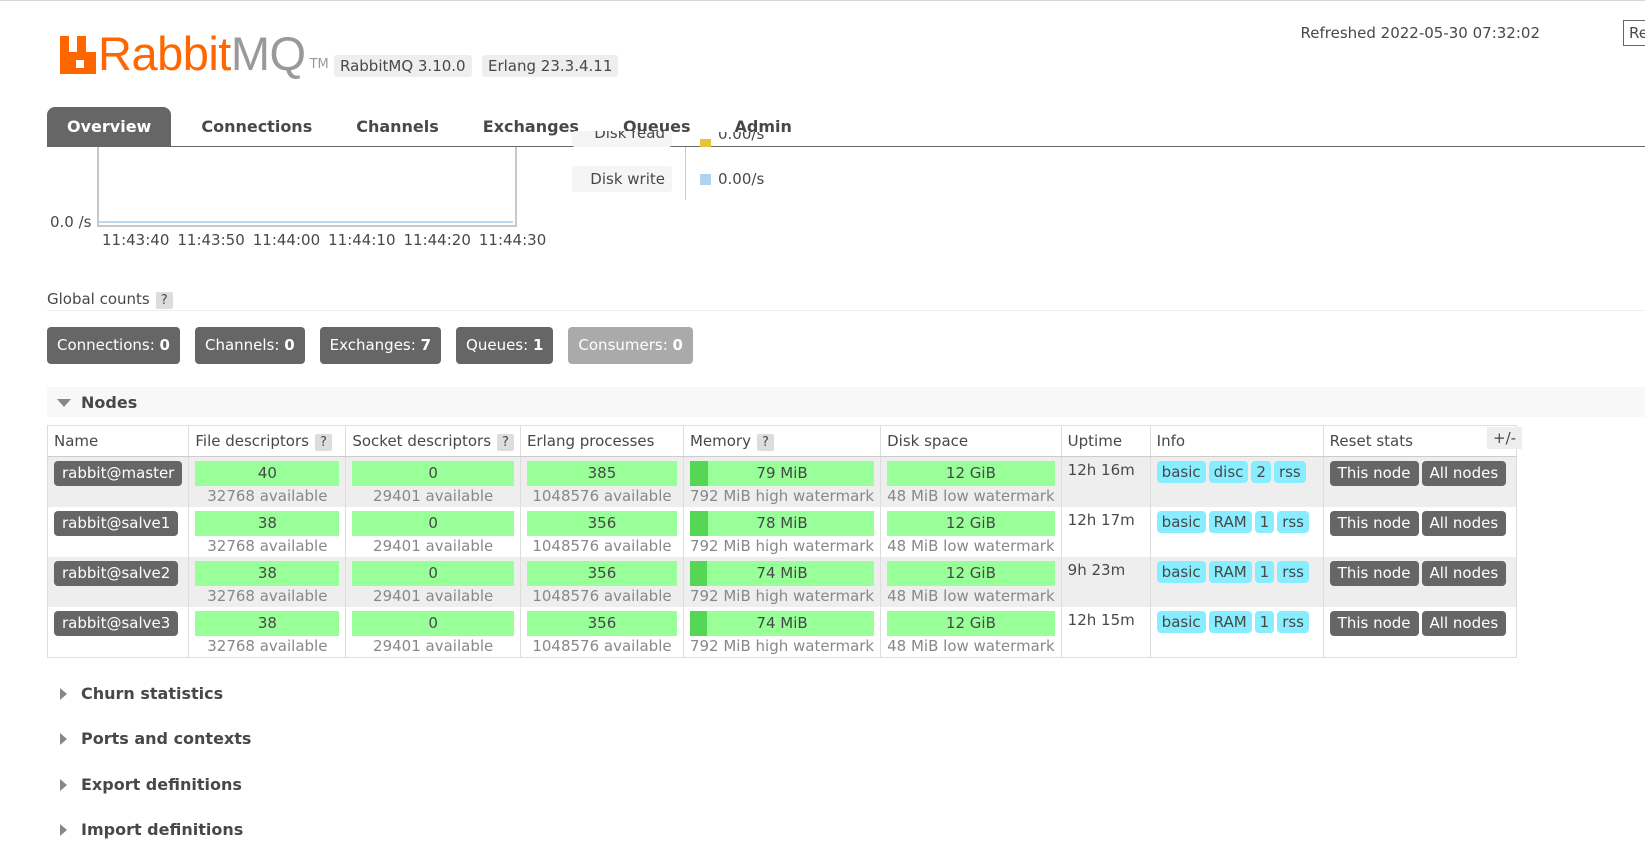 This screenshot has height=844, width=1645. What do you see at coordinates (202, 53) in the screenshot?
I see `logo-text: RabbitMQ` at bounding box center [202, 53].